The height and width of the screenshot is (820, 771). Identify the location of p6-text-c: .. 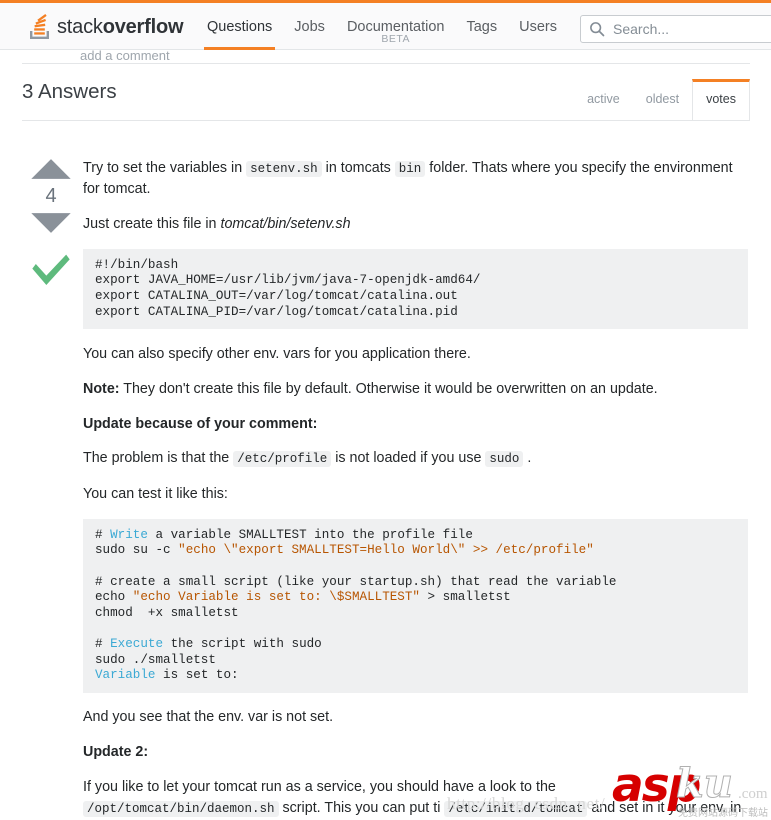
(527, 458).